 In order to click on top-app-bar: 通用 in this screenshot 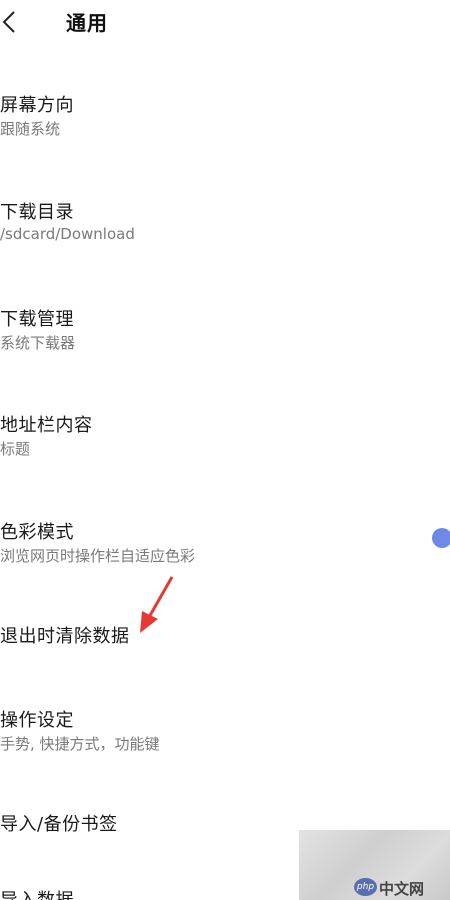, I will do `click(225, 22)`.